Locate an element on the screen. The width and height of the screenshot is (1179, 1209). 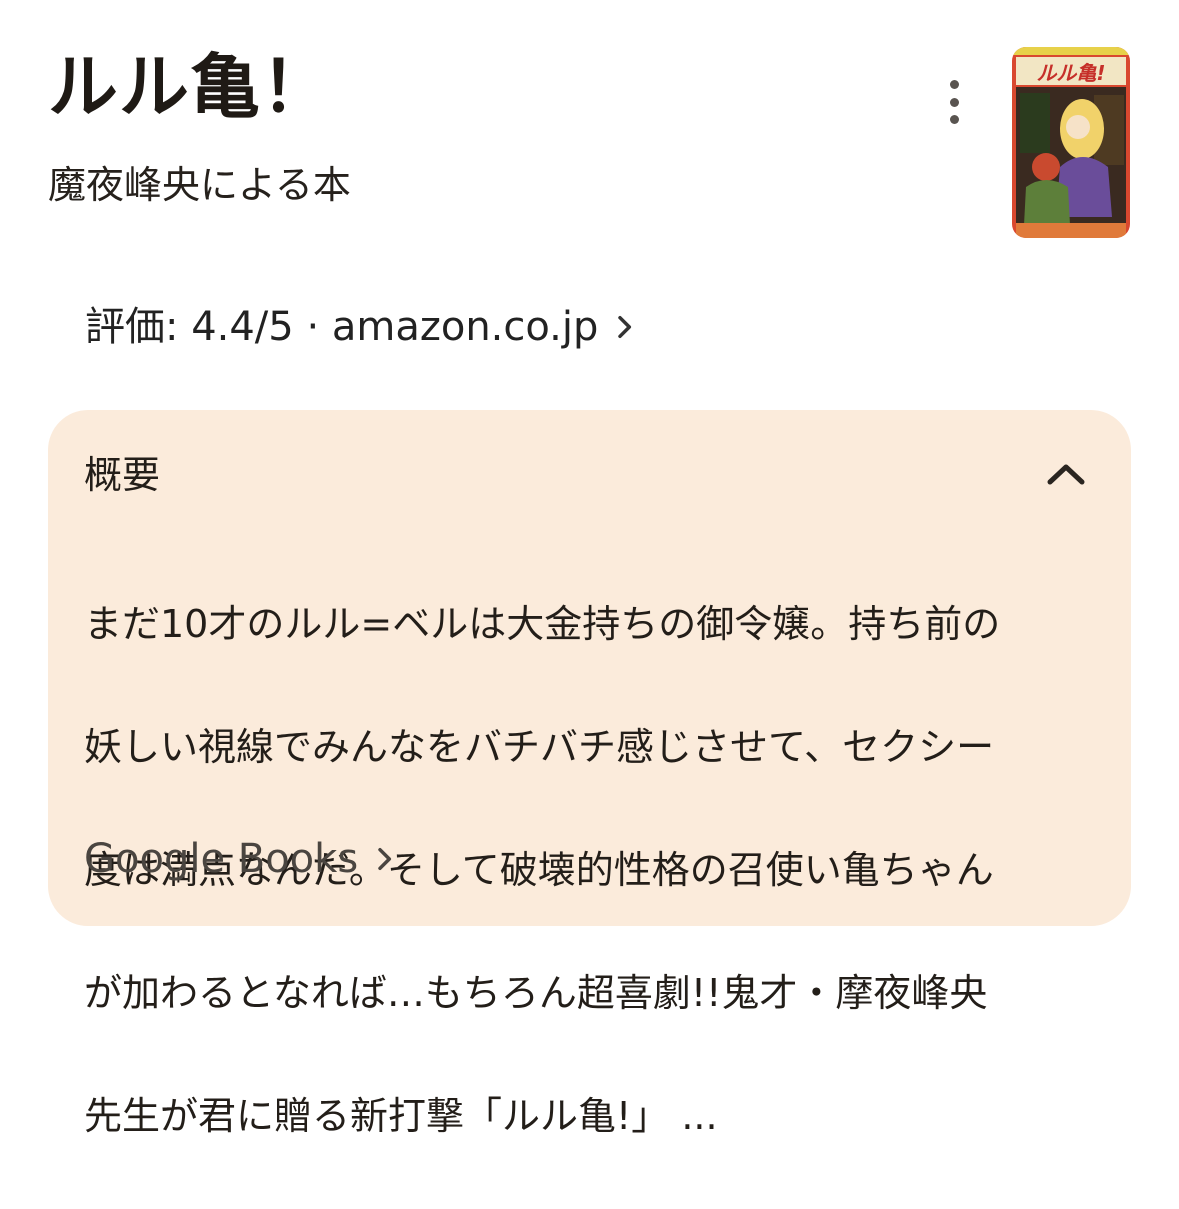
chevron-up-icon is located at coordinates (1066, 474).